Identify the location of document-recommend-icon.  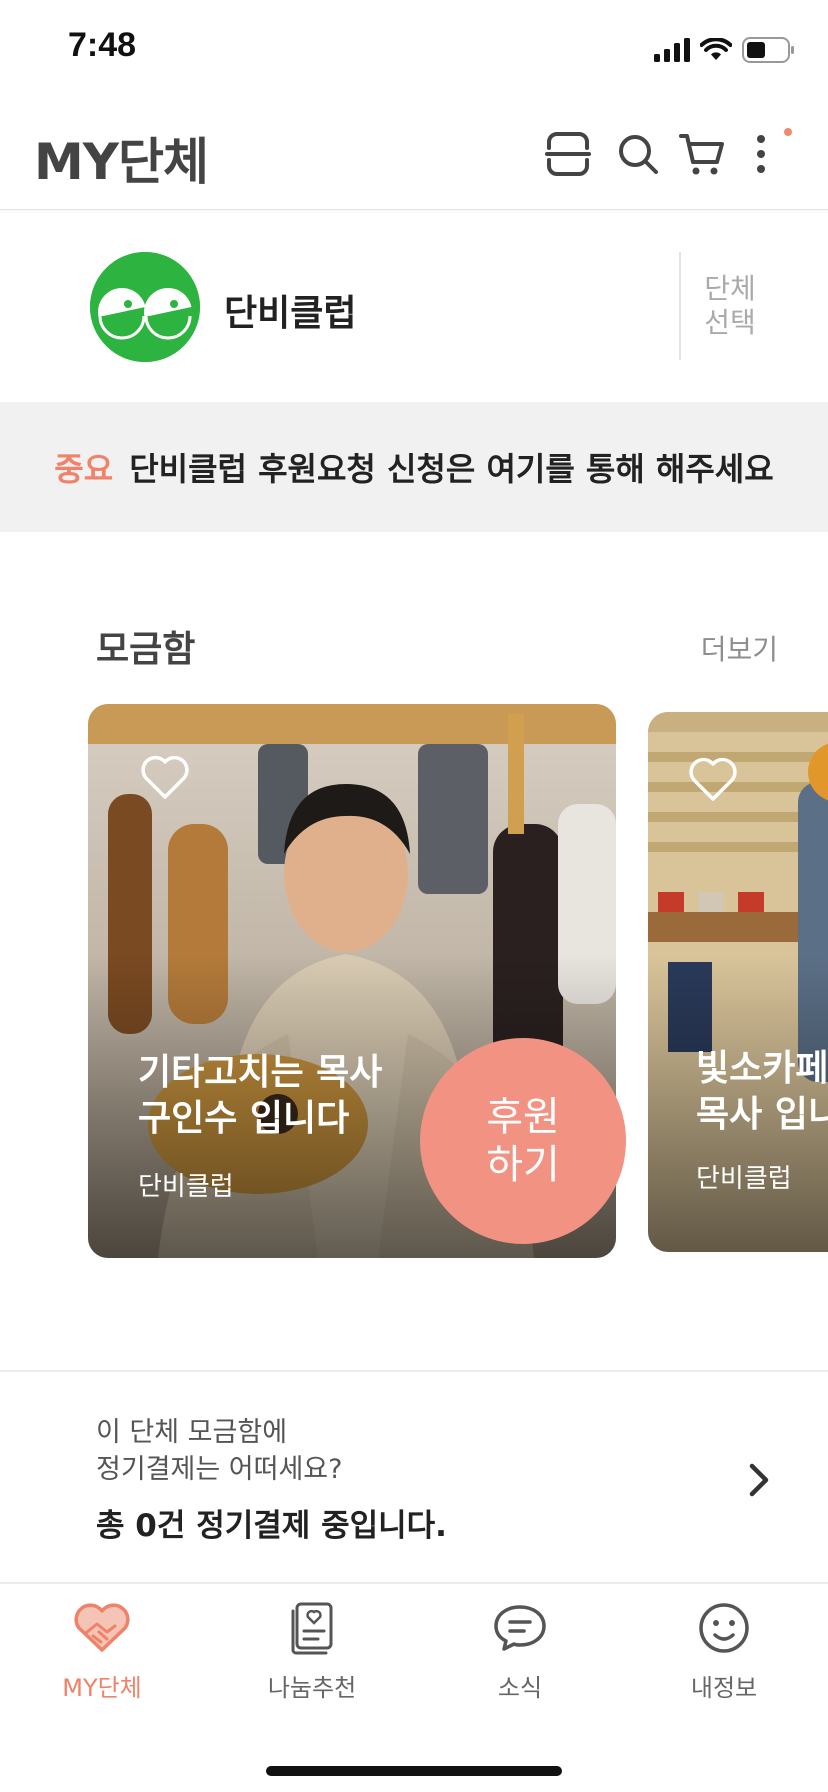
(312, 1628).